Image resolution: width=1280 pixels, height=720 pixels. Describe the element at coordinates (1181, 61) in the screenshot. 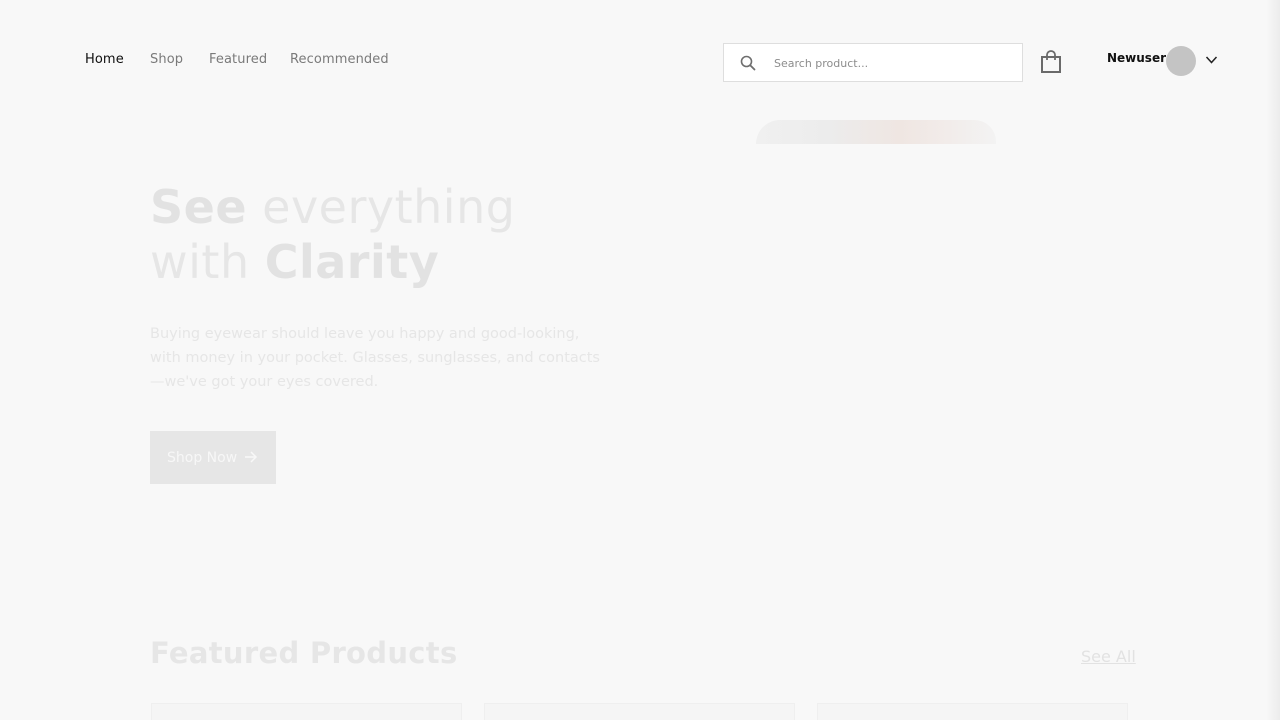

I see `avatar` at that location.